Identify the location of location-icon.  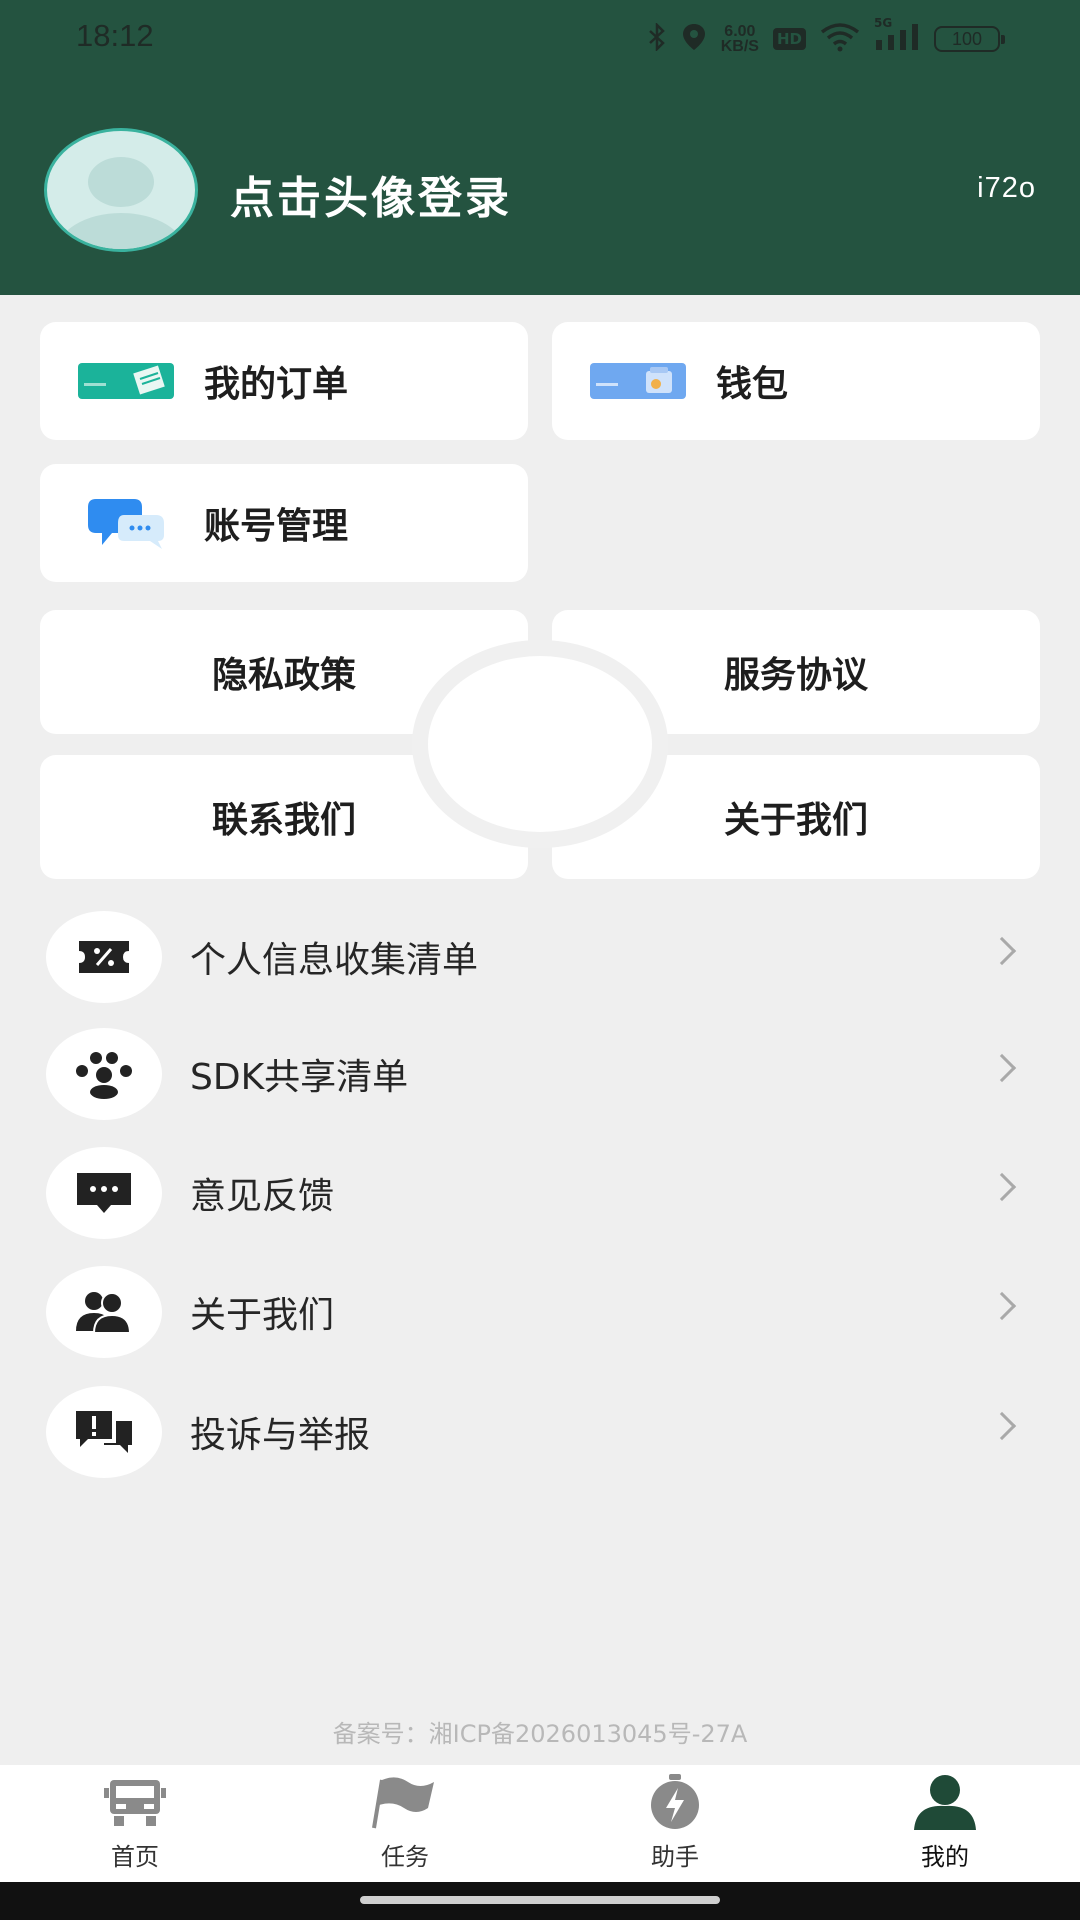
(694, 39).